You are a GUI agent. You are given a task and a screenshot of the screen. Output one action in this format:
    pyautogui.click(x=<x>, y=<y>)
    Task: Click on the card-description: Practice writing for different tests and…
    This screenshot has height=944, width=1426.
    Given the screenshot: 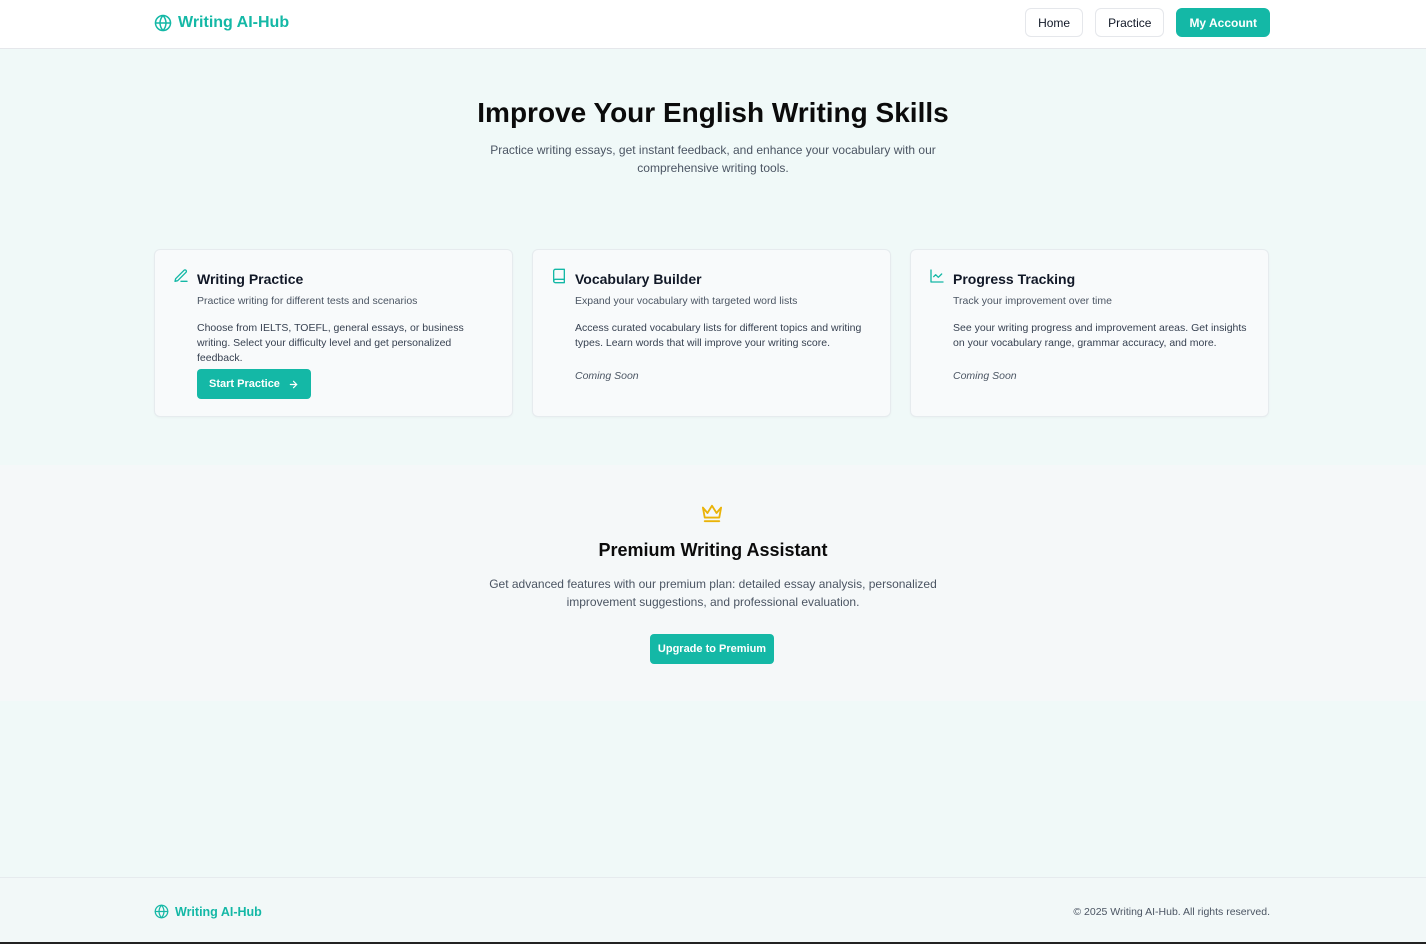 What is the action you would take?
    pyautogui.click(x=307, y=301)
    